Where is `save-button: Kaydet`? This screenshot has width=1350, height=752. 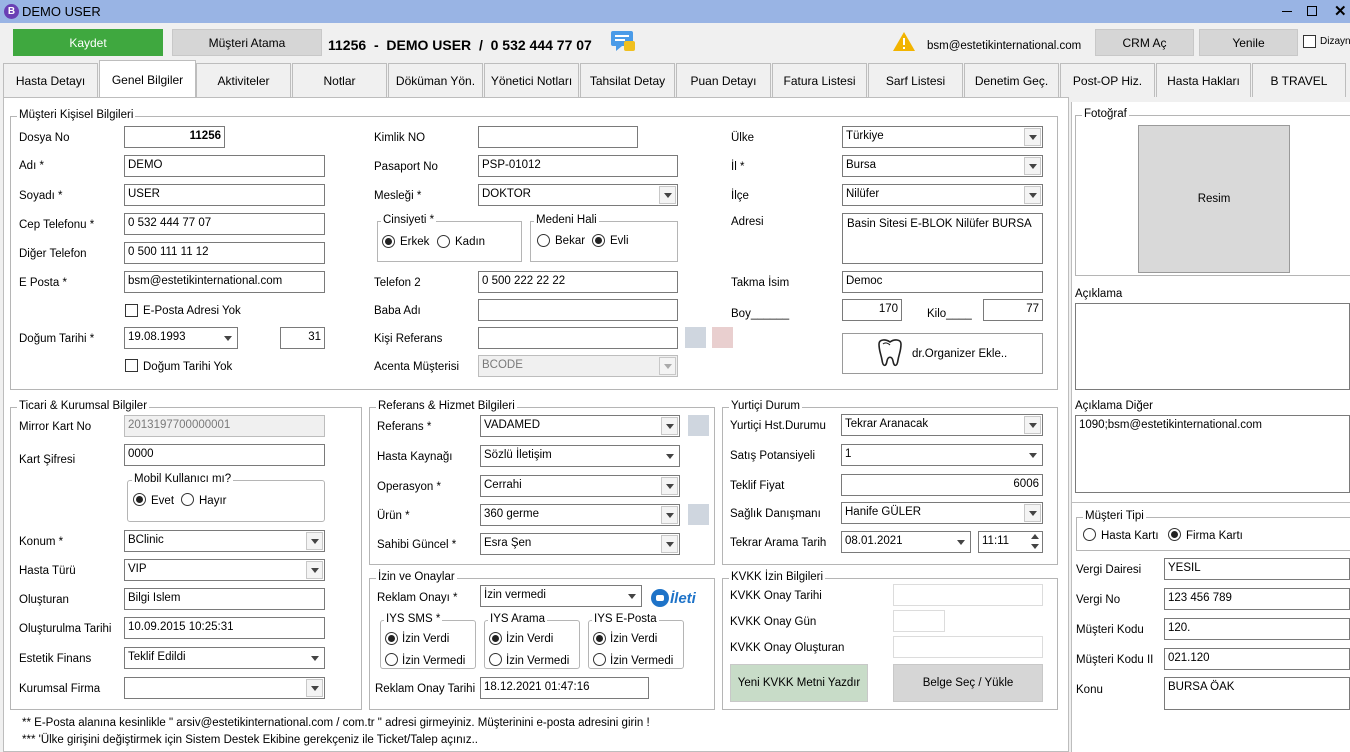
save-button: Kaydet is located at coordinates (88, 42).